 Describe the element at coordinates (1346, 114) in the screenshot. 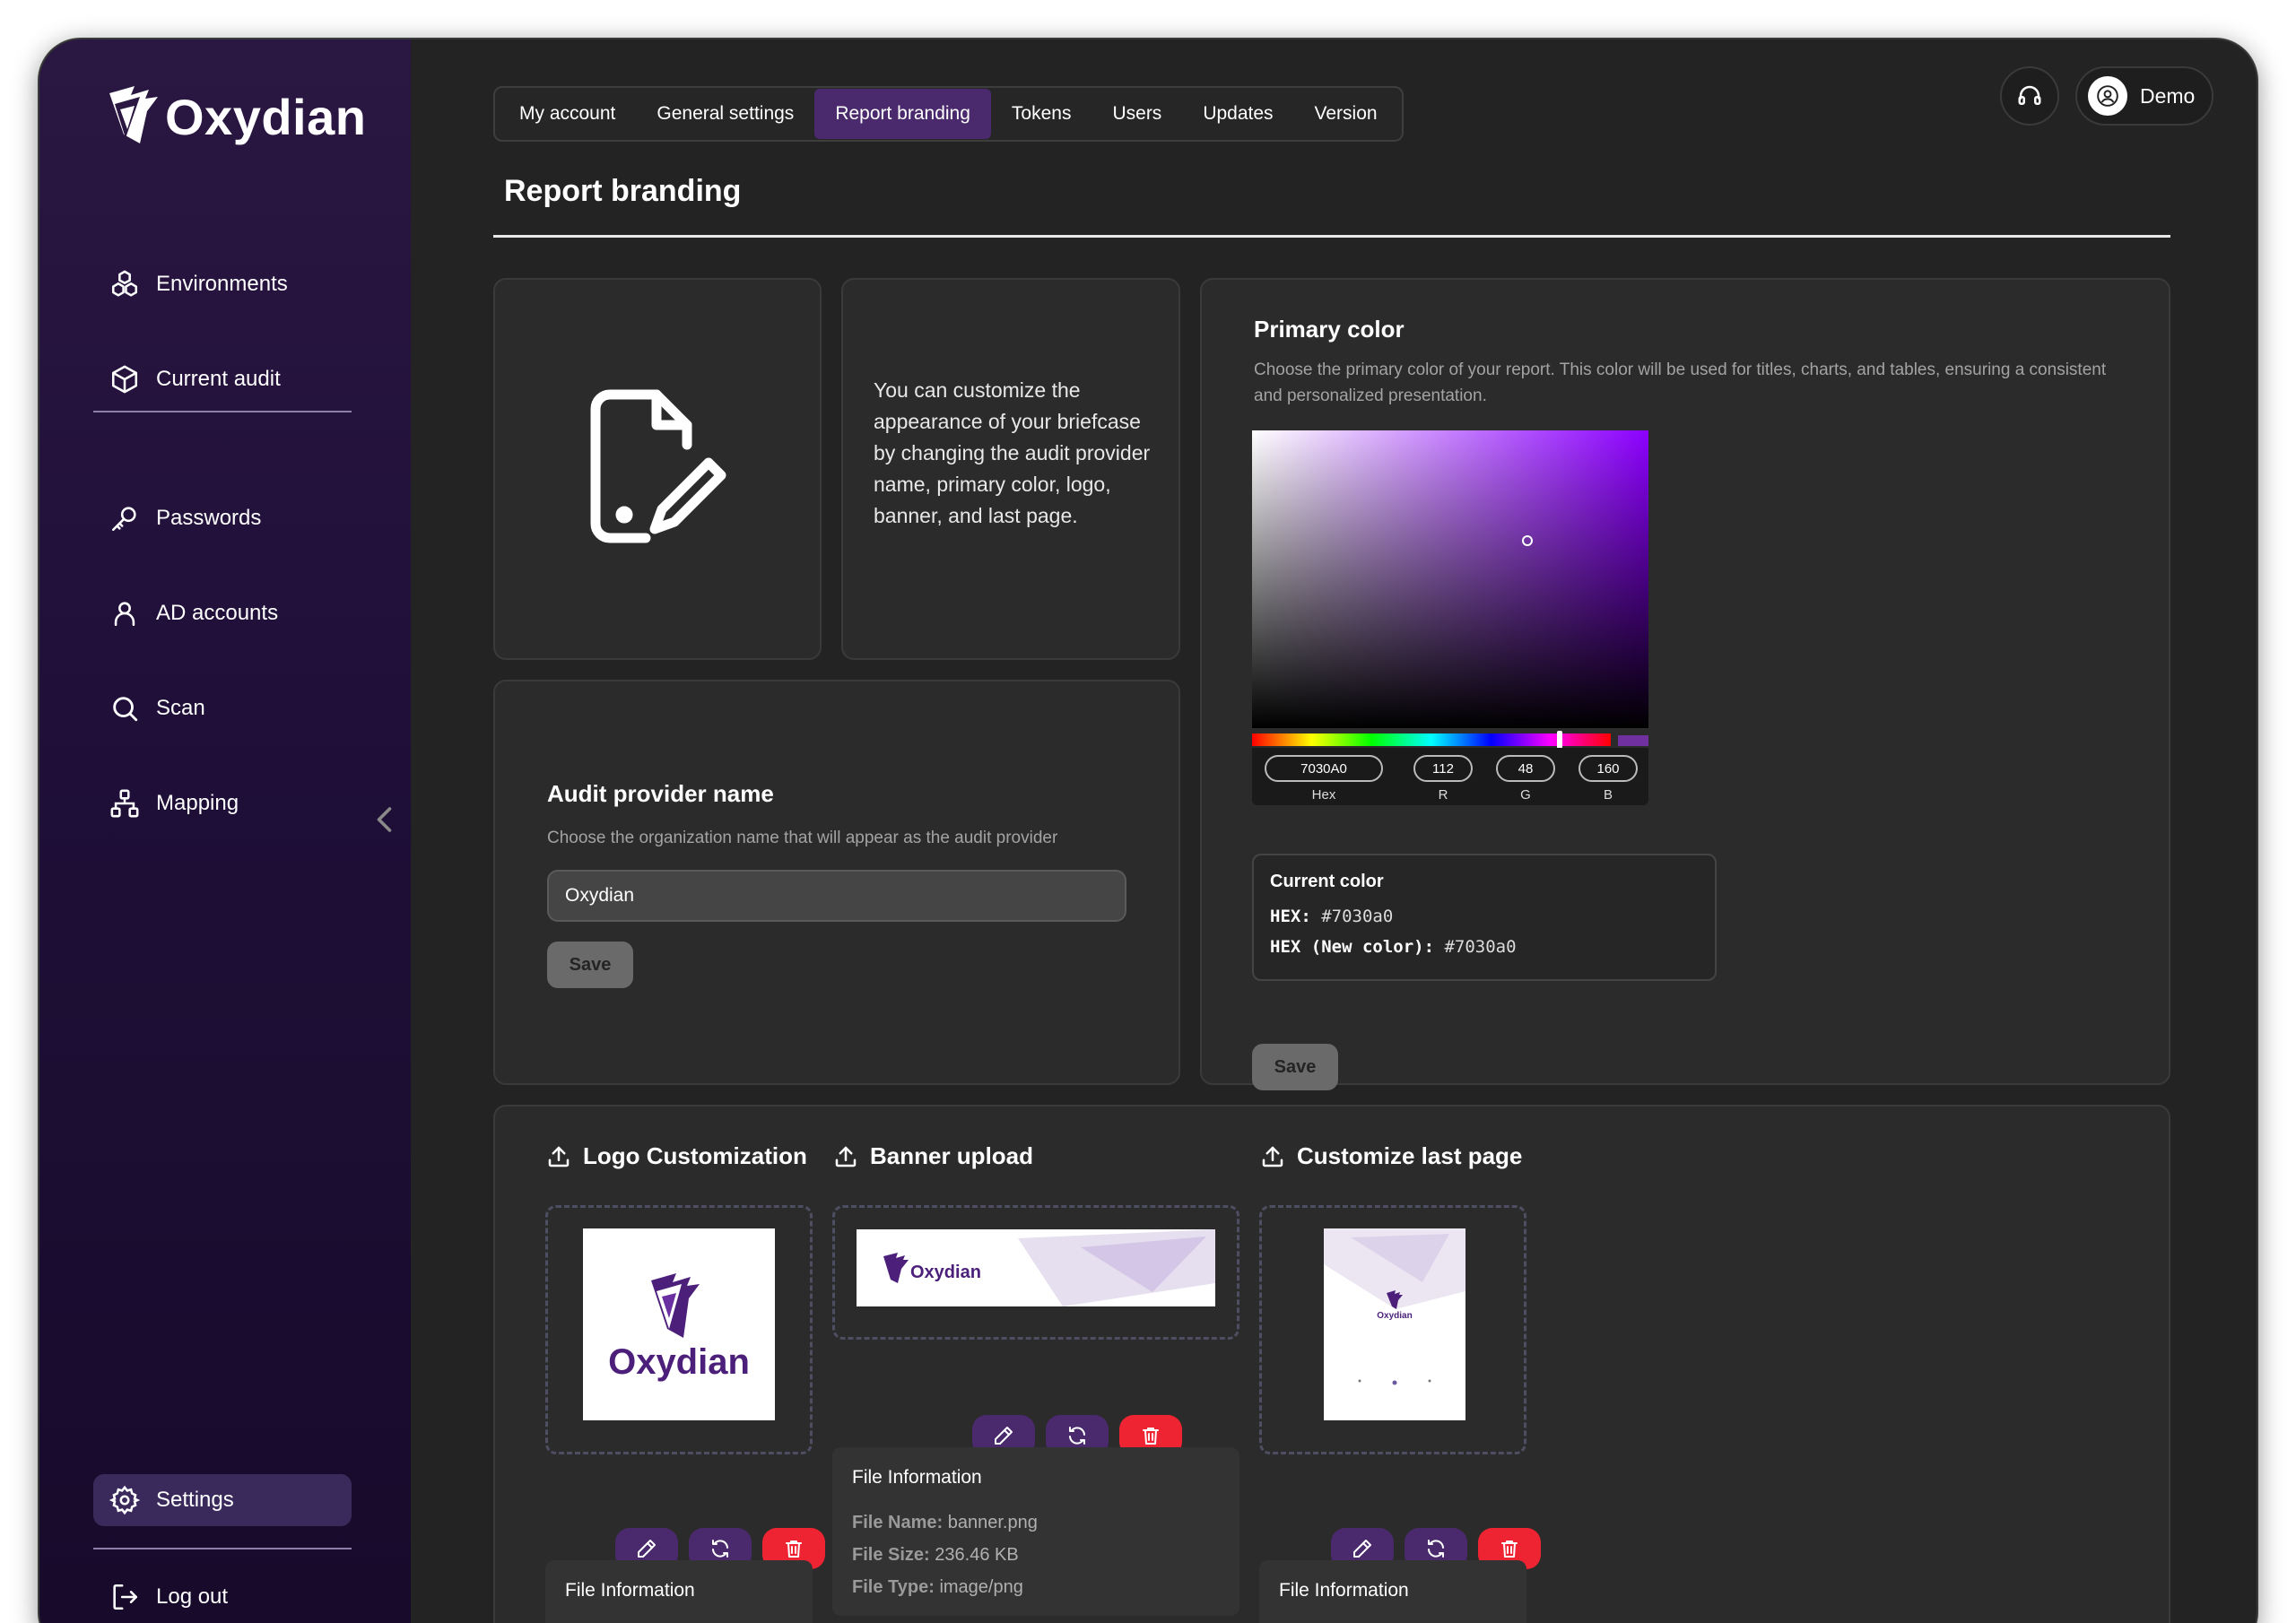

I see `tab-version: Version` at that location.